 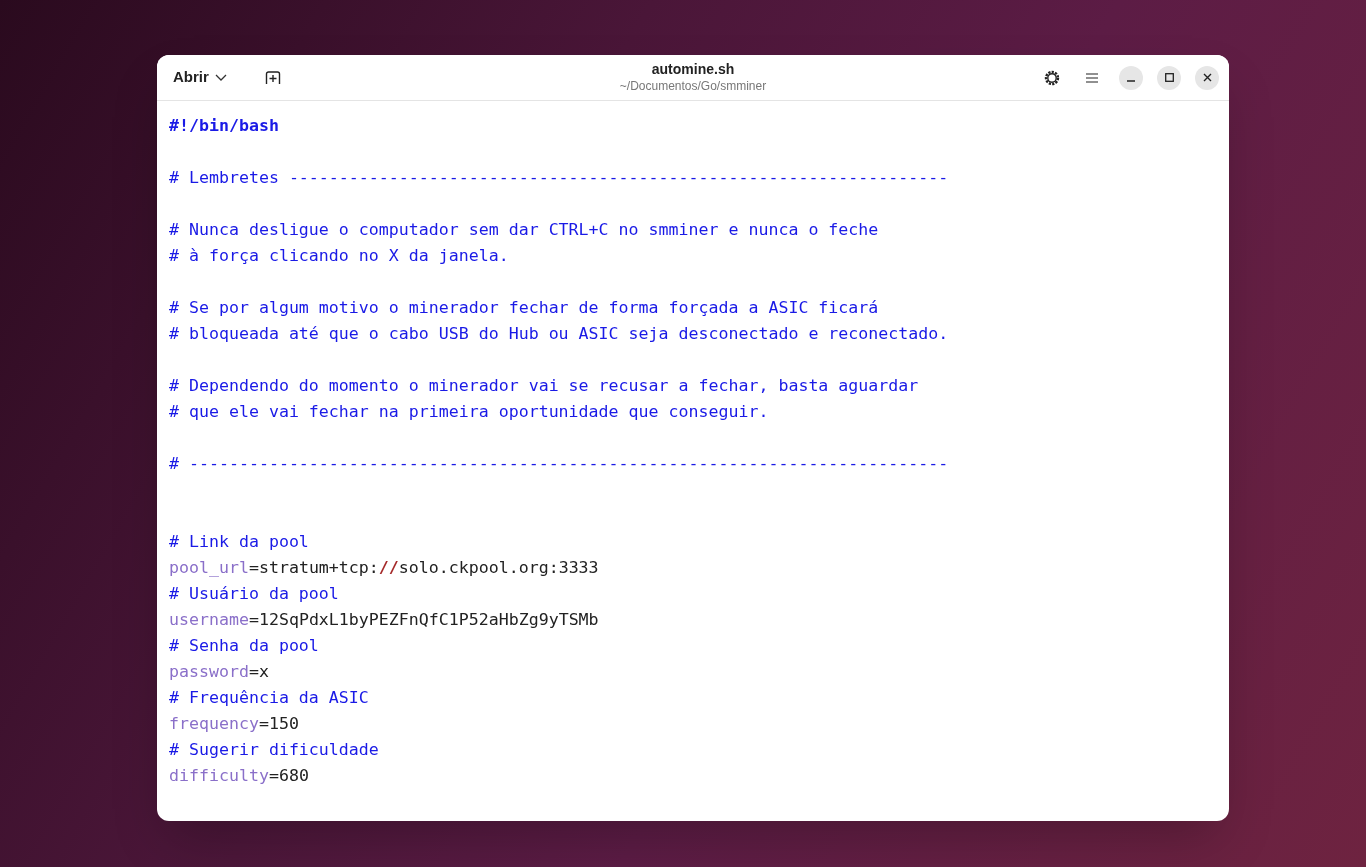 What do you see at coordinates (693, 86) in the screenshot?
I see `file-path: ~/Documentos/Go/smminer` at bounding box center [693, 86].